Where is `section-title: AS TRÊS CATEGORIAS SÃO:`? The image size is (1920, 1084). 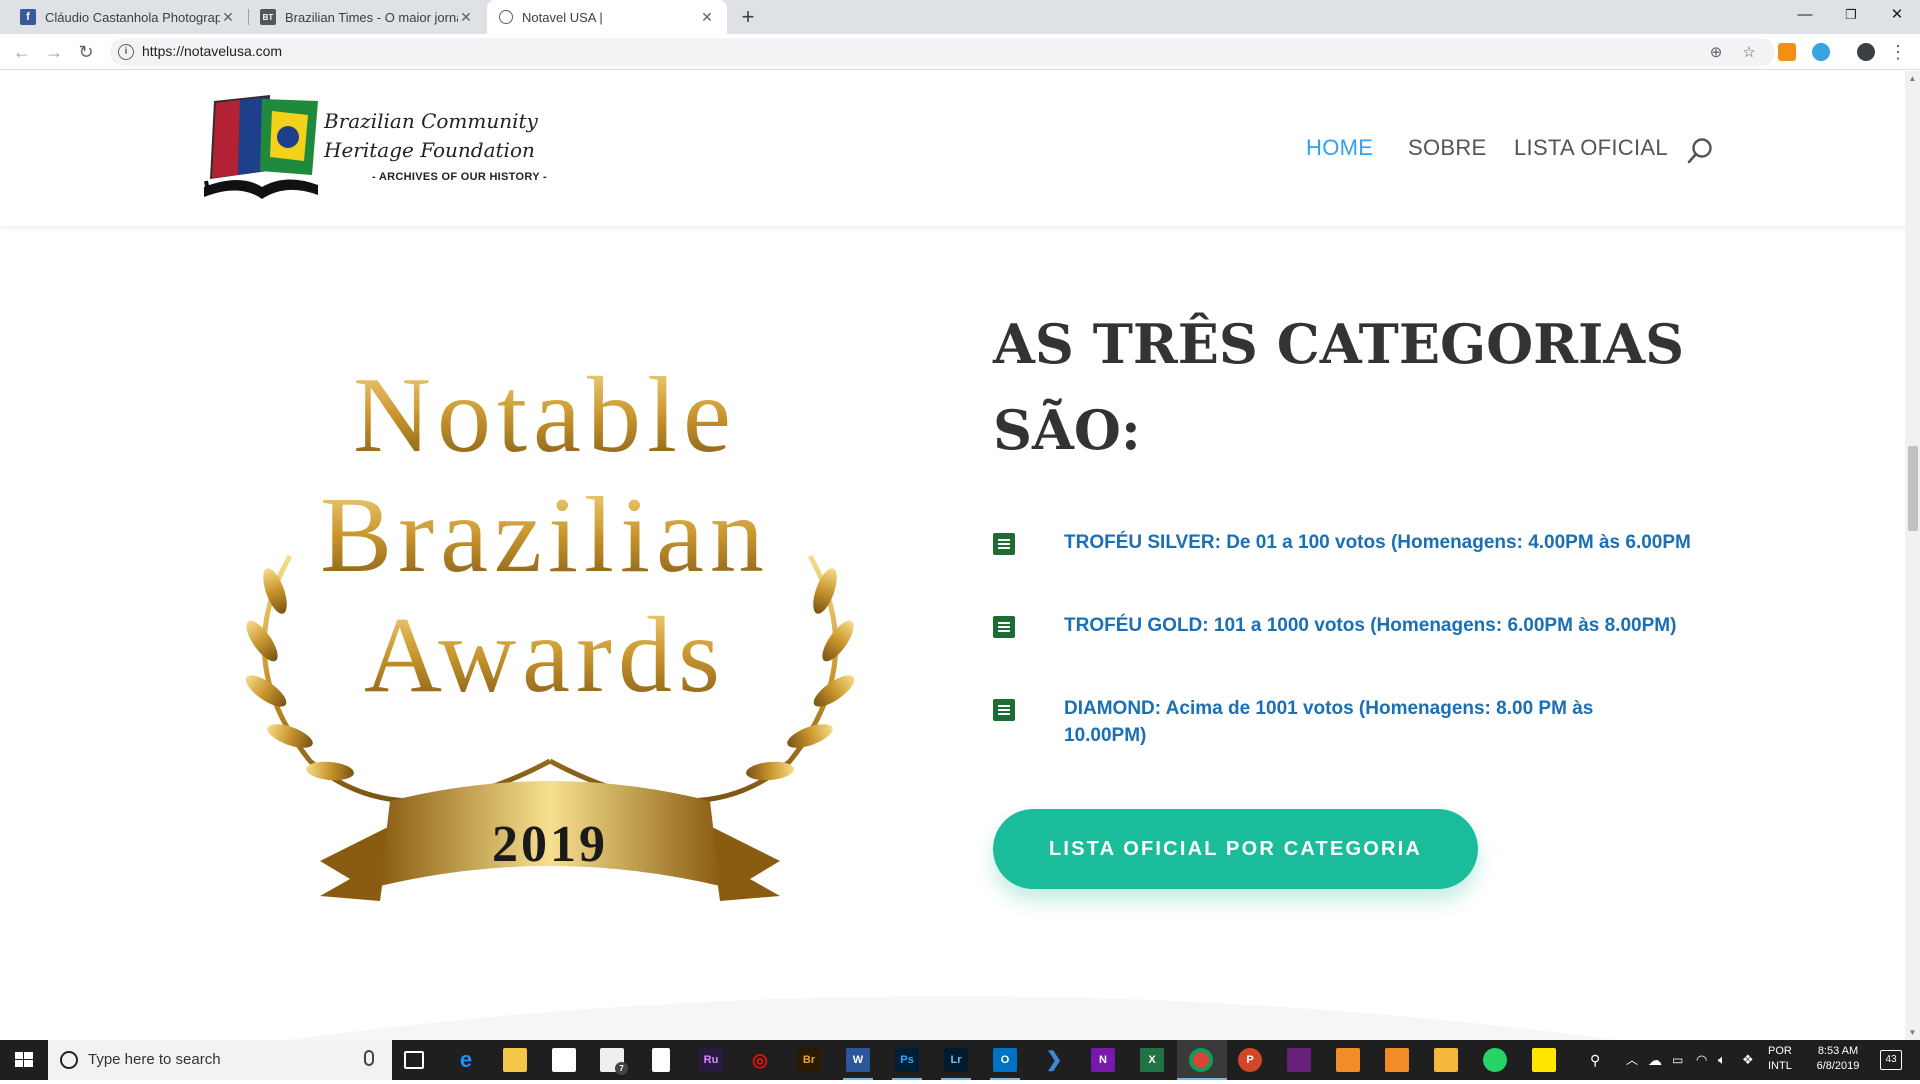 section-title: AS TRÊS CATEGORIAS SÃO: is located at coordinates (1339, 387).